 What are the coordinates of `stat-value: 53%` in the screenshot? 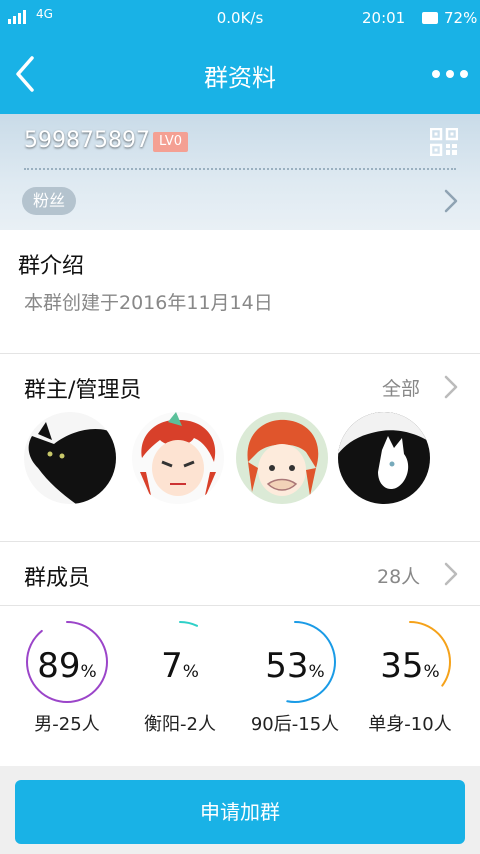 It's located at (295, 666).